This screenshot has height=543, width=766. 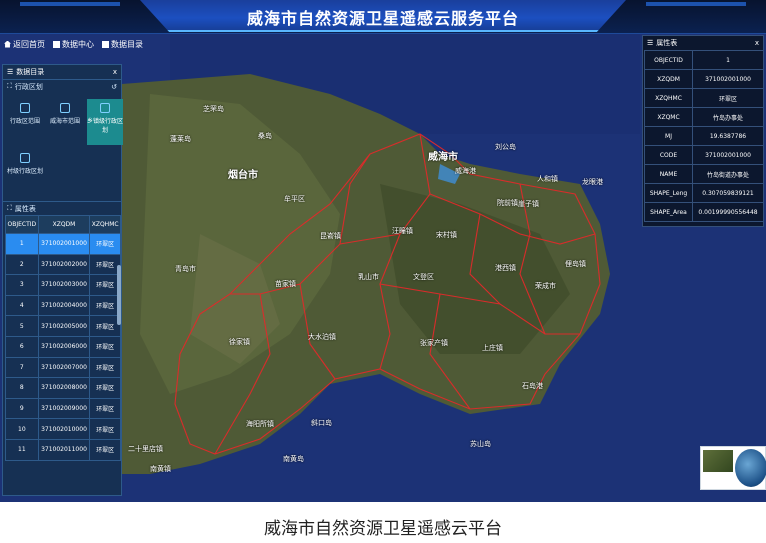 I want to click on table-row: 3 371002003000 环翠区, so click(x=63, y=285).